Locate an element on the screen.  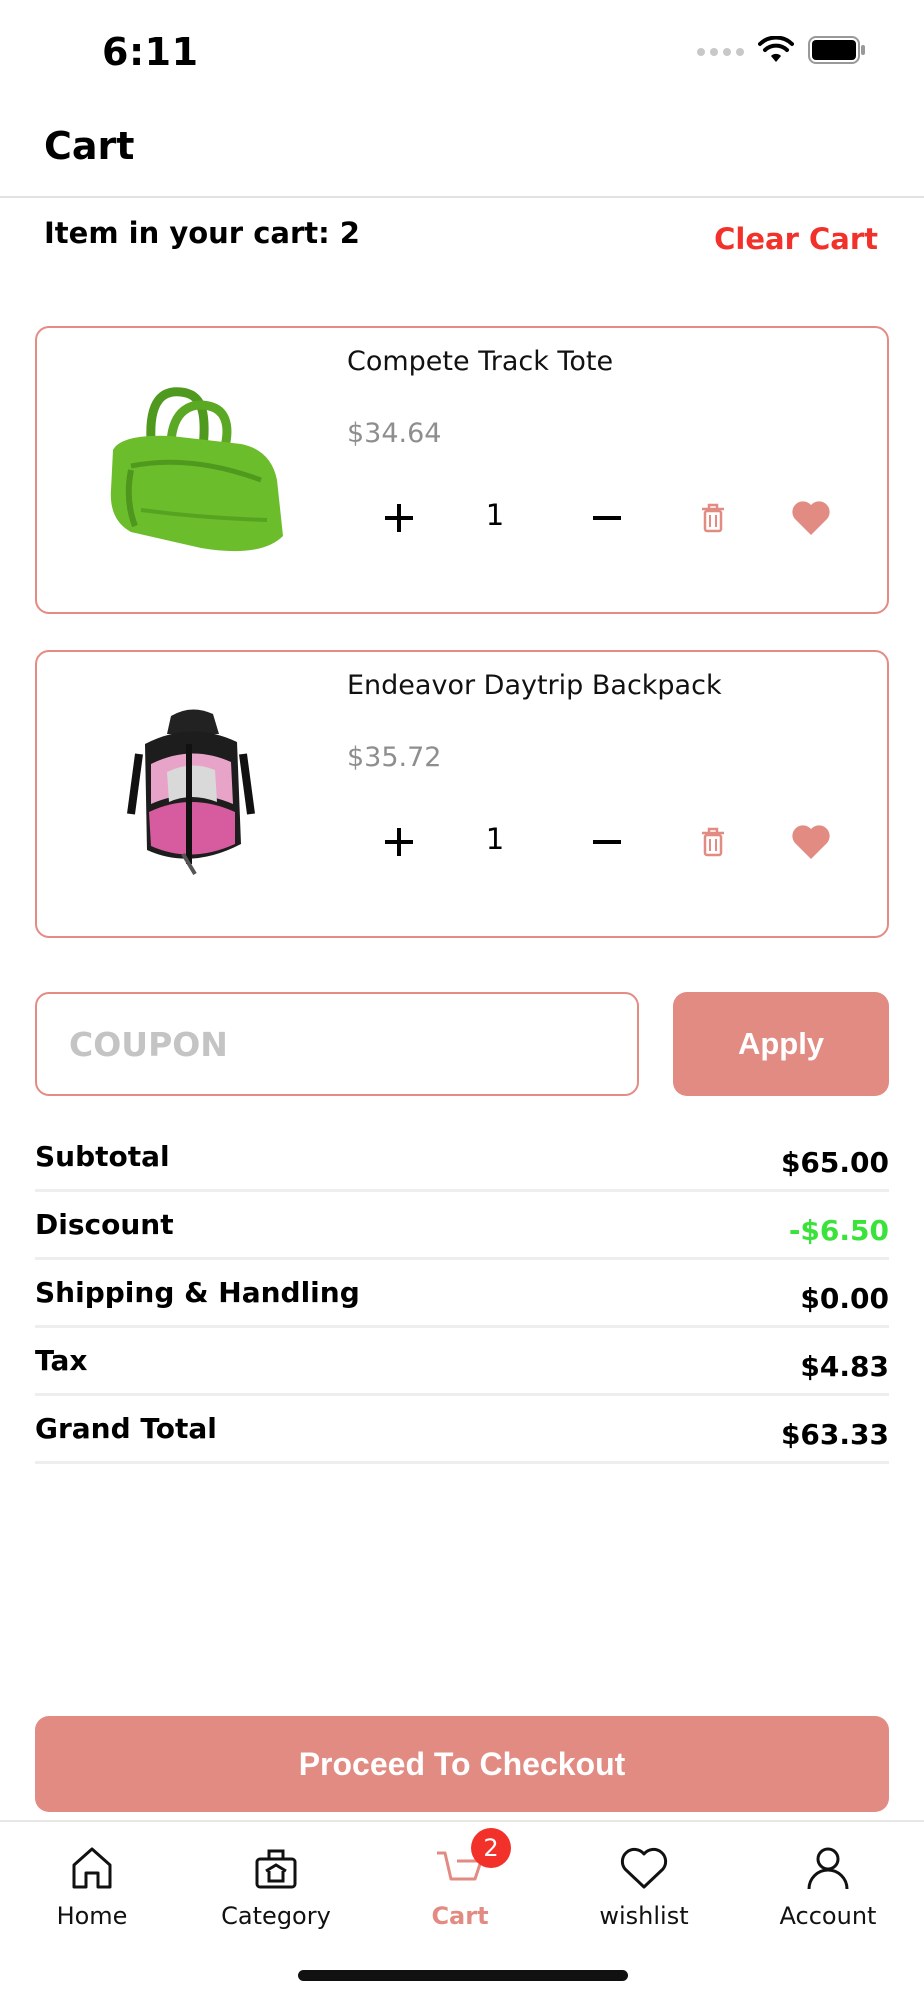
signal-icon is located at coordinates (720, 52).